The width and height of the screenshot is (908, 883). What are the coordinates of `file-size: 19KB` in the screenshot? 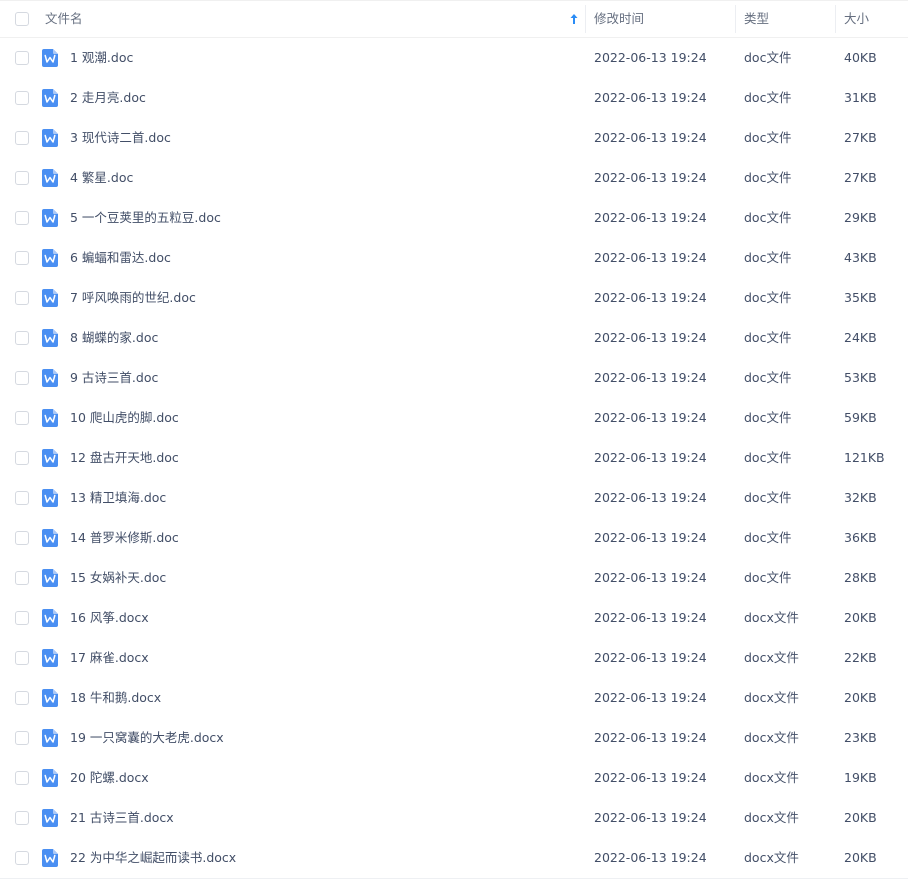 It's located at (860, 777).